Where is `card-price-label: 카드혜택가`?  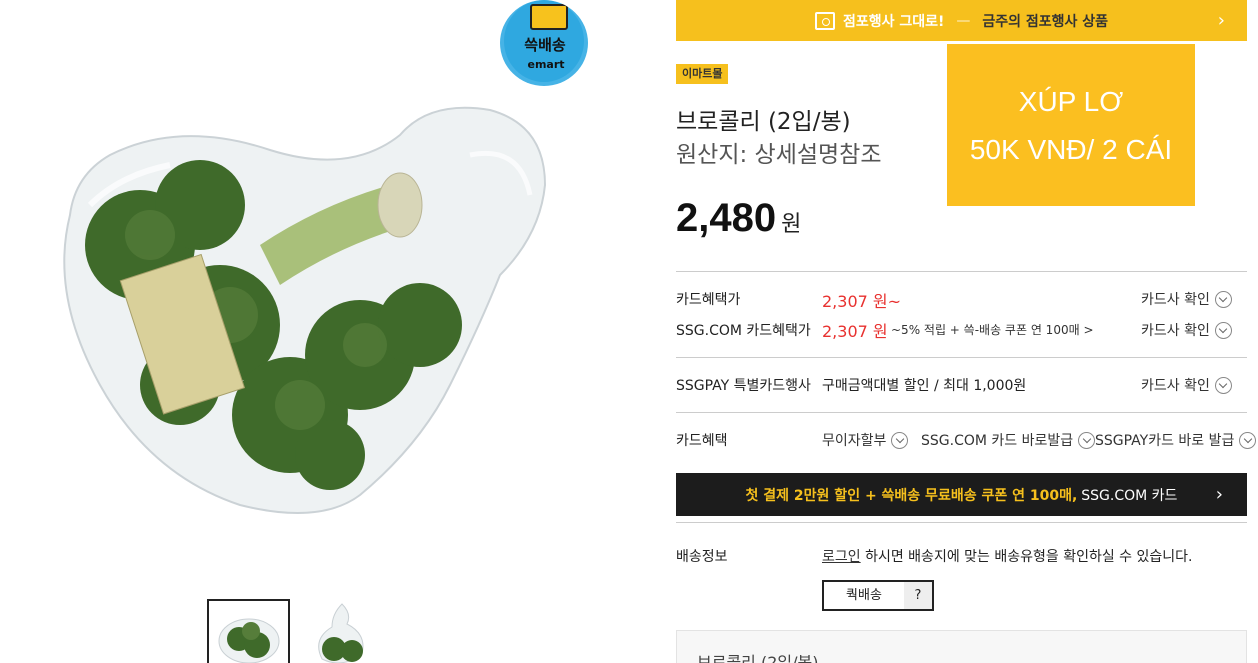 card-price-label: 카드혜택가 is located at coordinates (708, 300).